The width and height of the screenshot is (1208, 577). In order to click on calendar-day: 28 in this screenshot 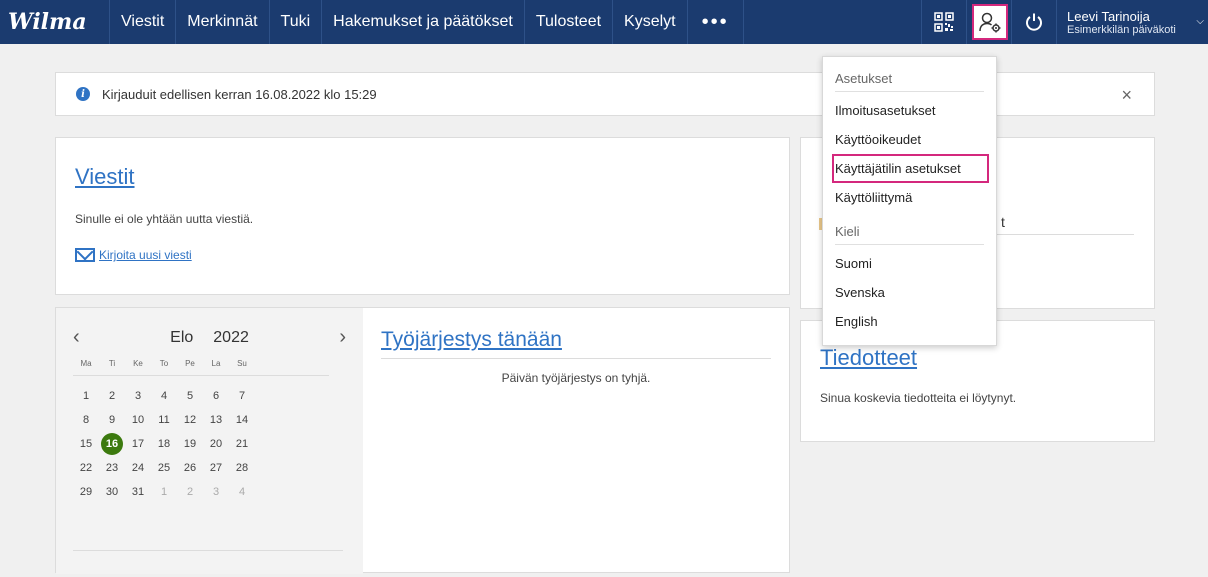, I will do `click(242, 468)`.